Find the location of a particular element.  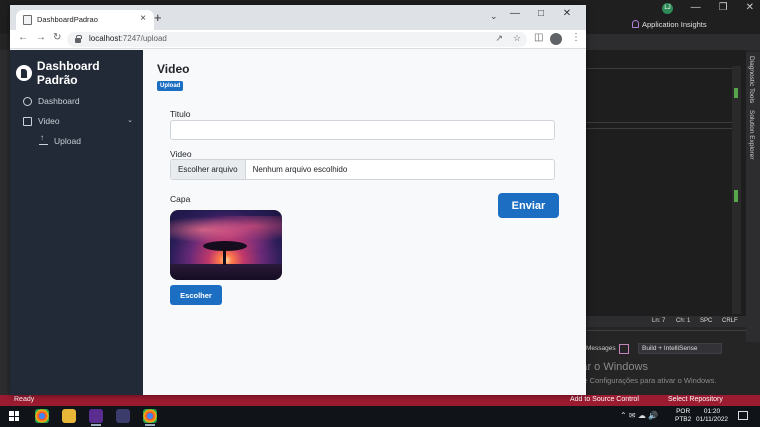

url-host: localhost is located at coordinates (105, 38).